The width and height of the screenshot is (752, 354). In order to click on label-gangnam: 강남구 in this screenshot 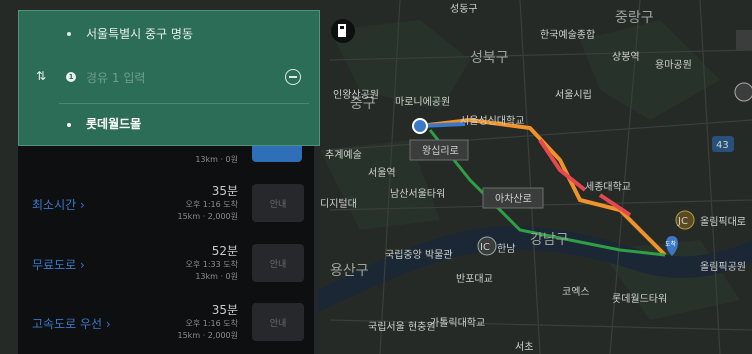, I will do `click(549, 240)`.